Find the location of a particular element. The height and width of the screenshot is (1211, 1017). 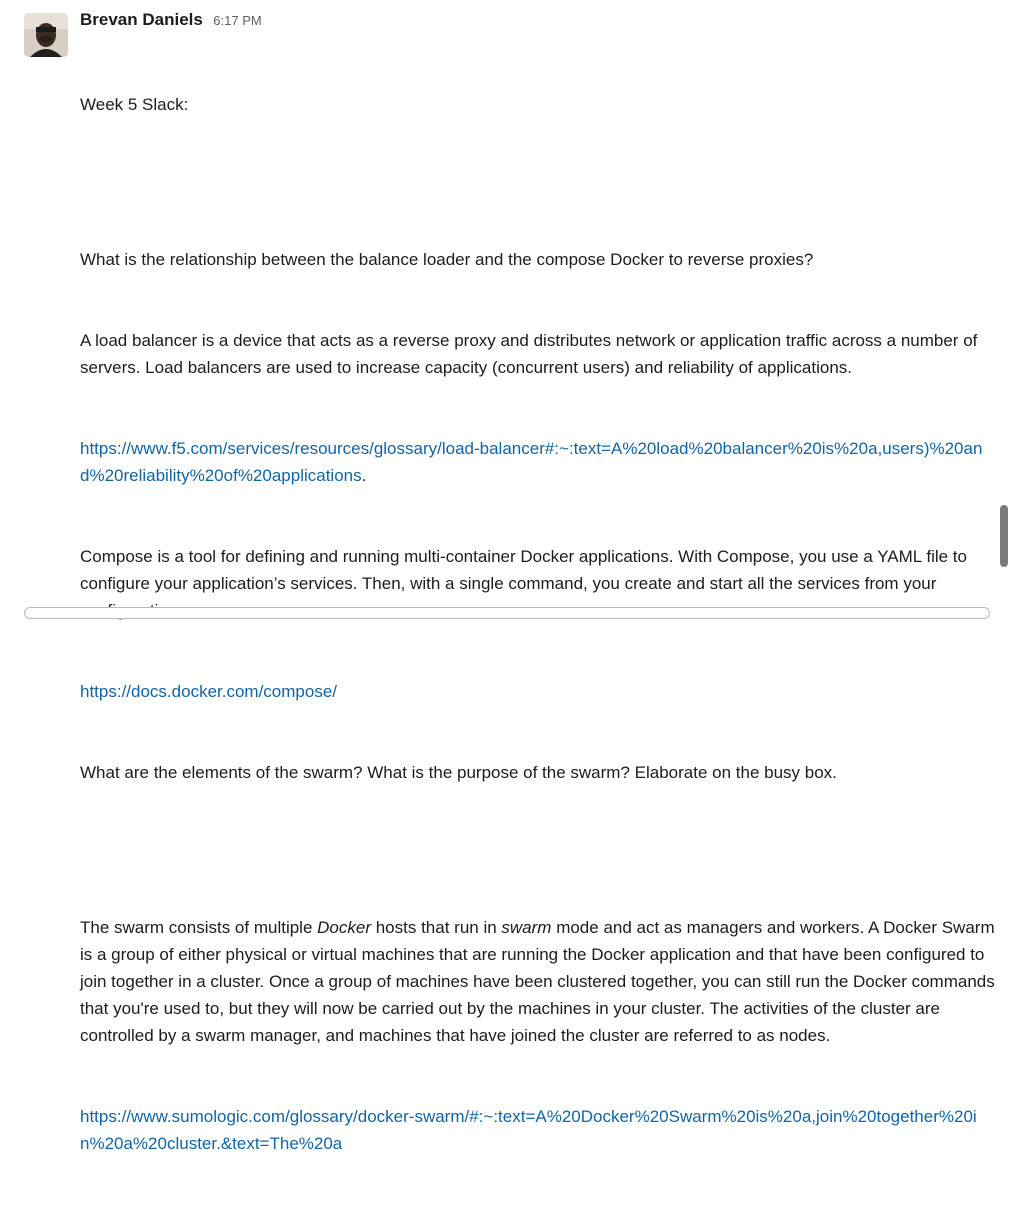

answer-3-emphasis-swarm: swarm is located at coordinates (526, 927).